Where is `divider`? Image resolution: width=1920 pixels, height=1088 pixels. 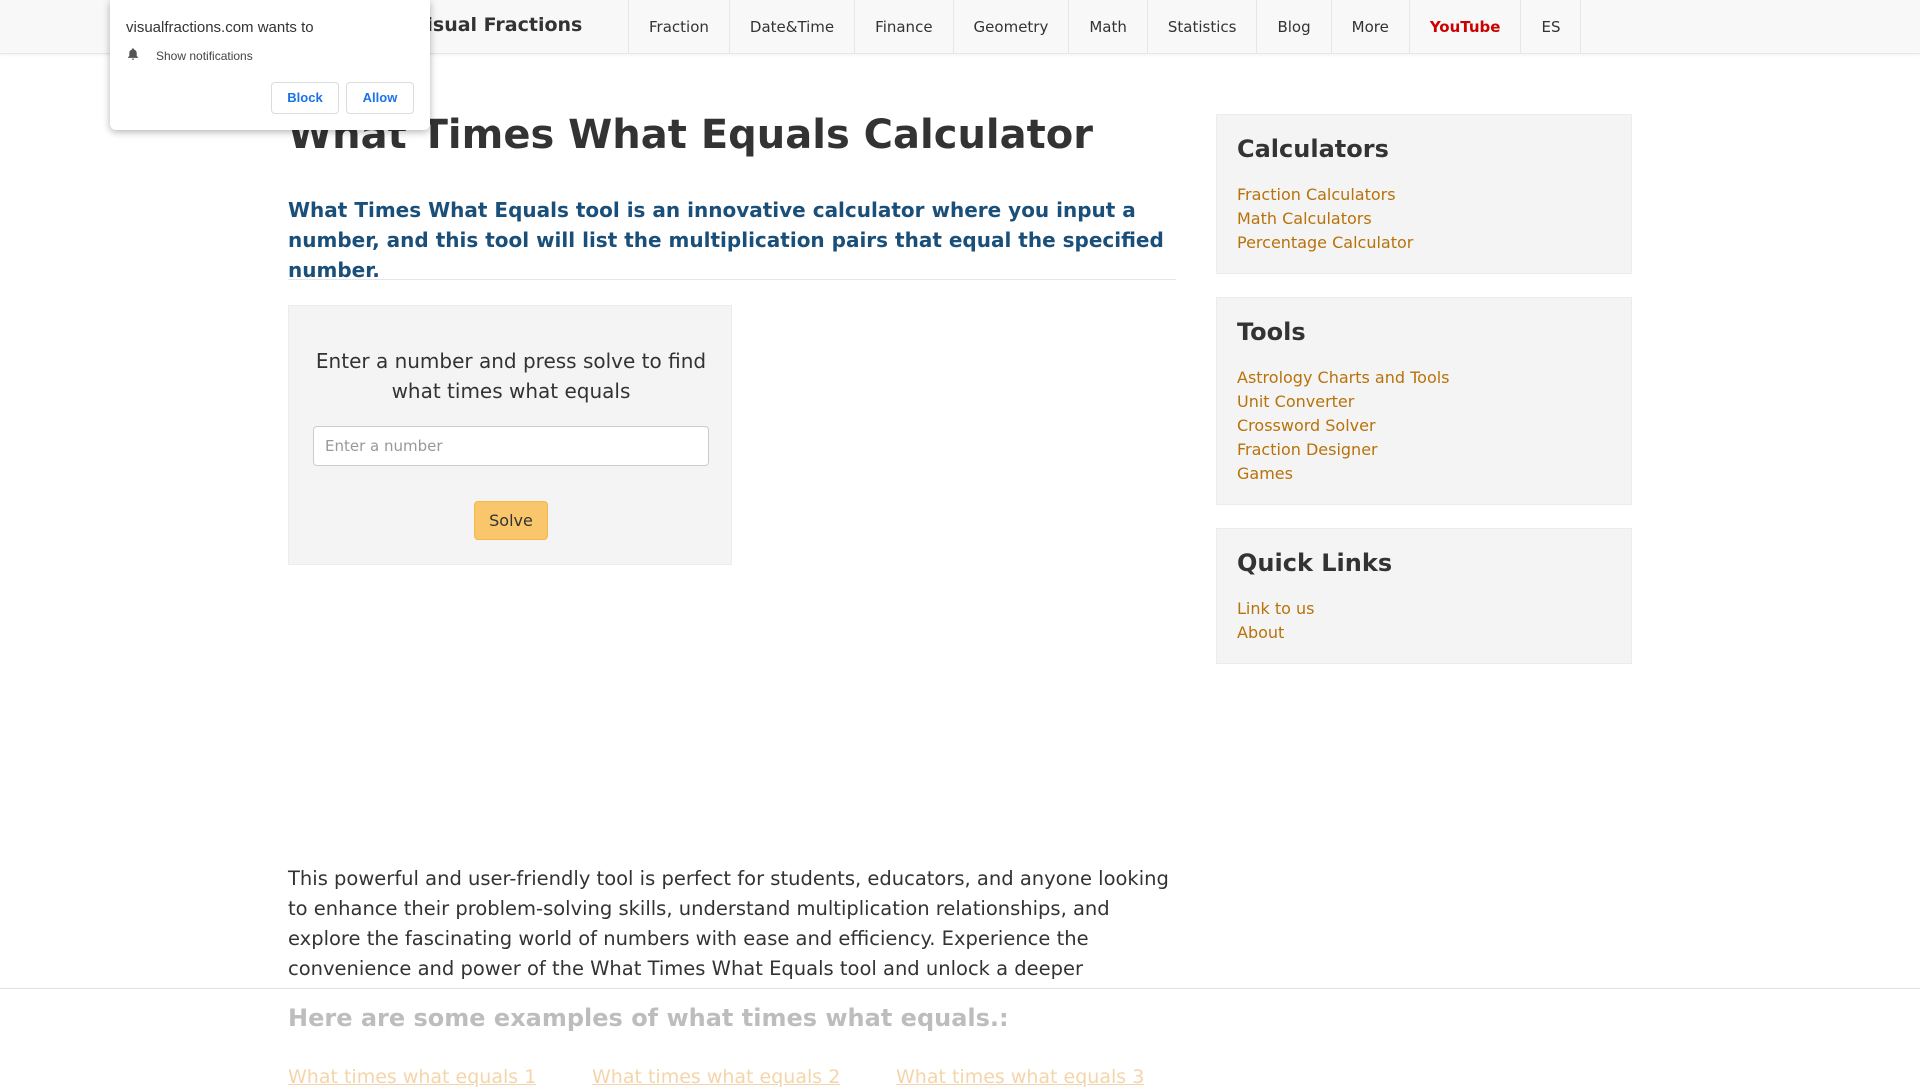
divider is located at coordinates (732, 279).